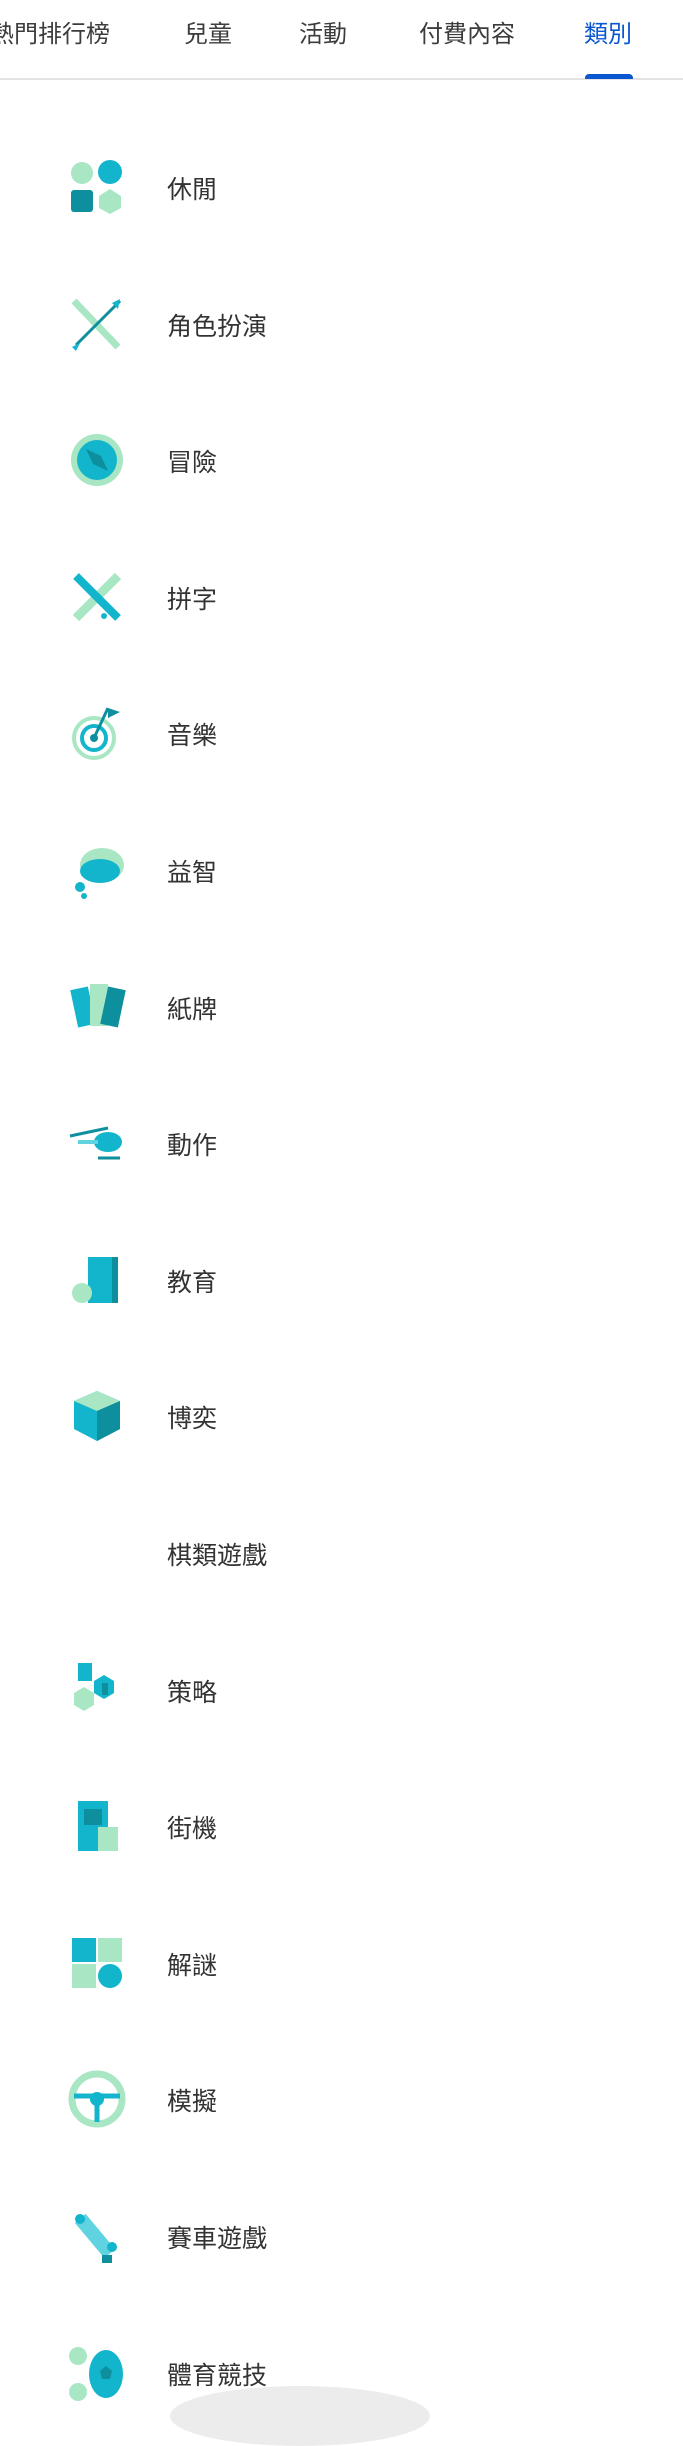 The height and width of the screenshot is (2446, 683). Describe the element at coordinates (192, 1009) in the screenshot. I see `category-label: 紙牌` at that location.